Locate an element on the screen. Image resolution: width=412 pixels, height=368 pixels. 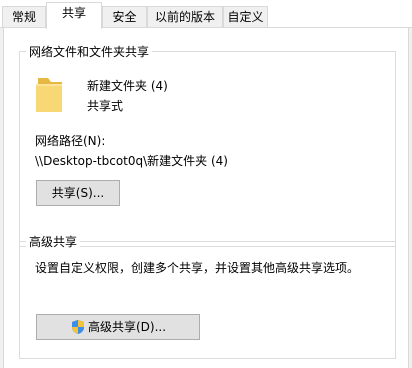
advanced-sharing-description: 设置自定义权限，创建多个共享，并设置其他高级共享选项。 is located at coordinates (197, 268).